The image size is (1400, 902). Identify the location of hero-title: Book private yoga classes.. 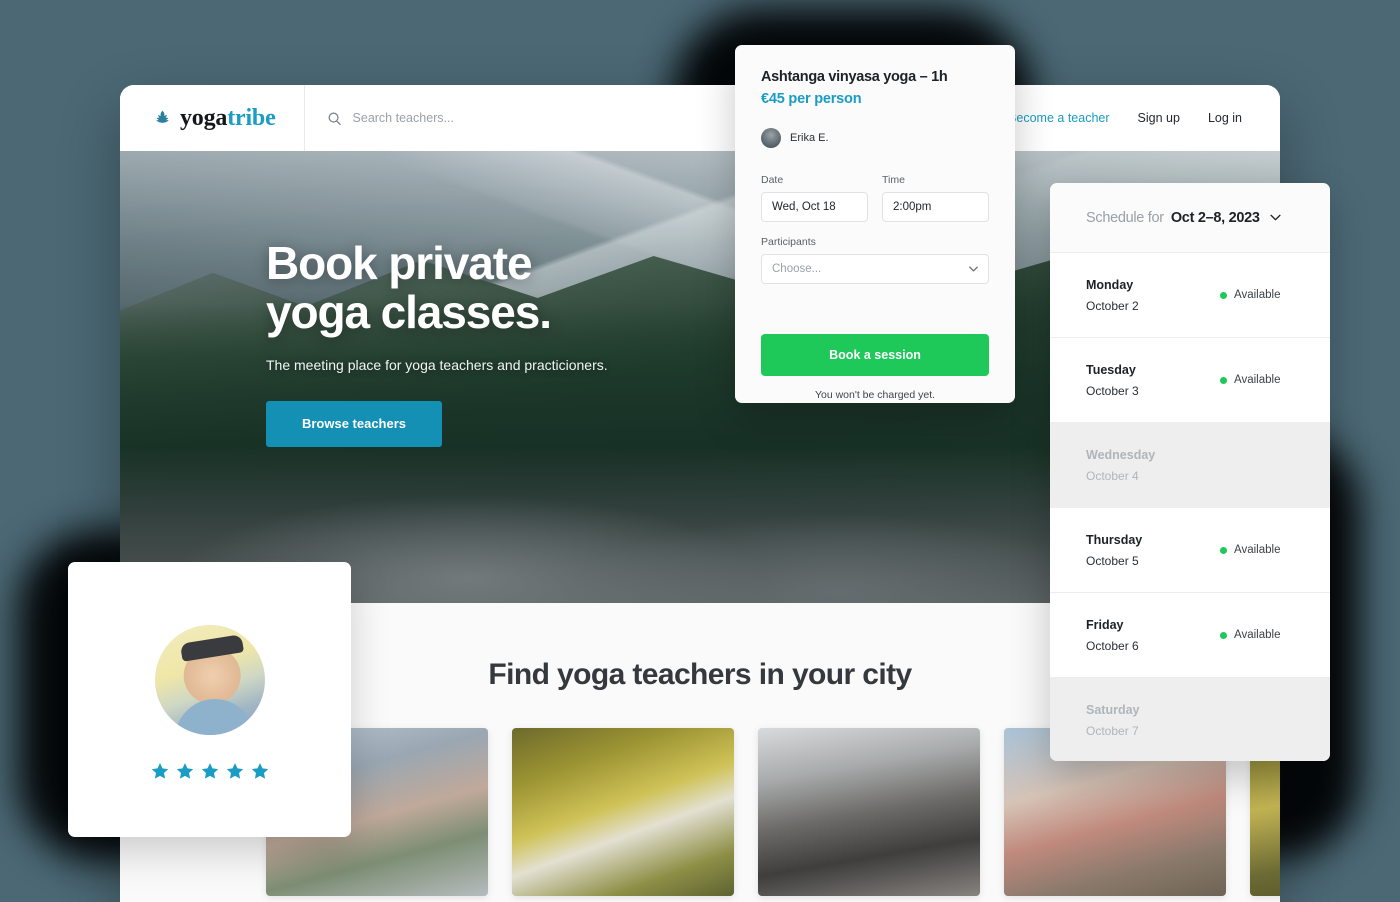
(773, 288).